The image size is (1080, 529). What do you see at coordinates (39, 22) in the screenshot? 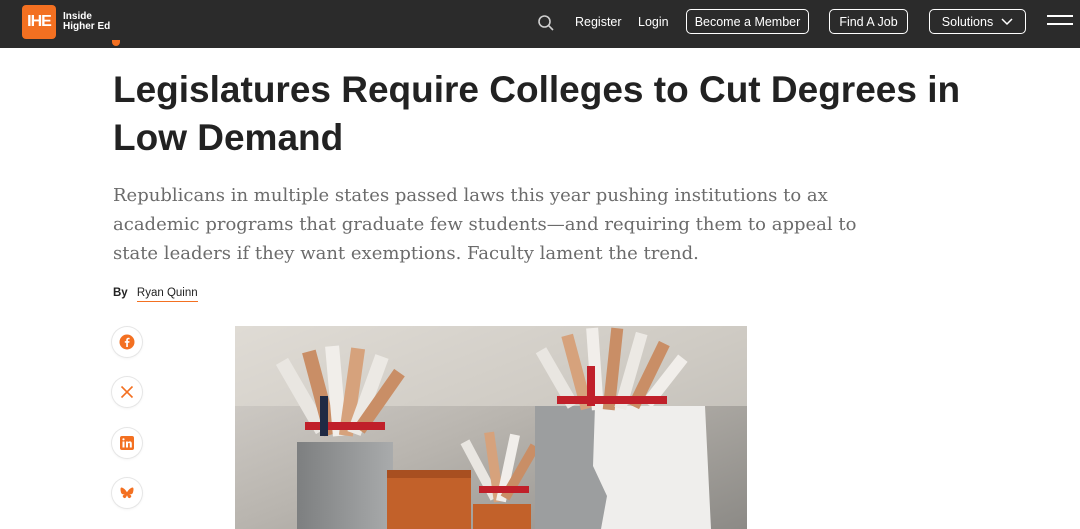
I see `logo-mark: IHE` at bounding box center [39, 22].